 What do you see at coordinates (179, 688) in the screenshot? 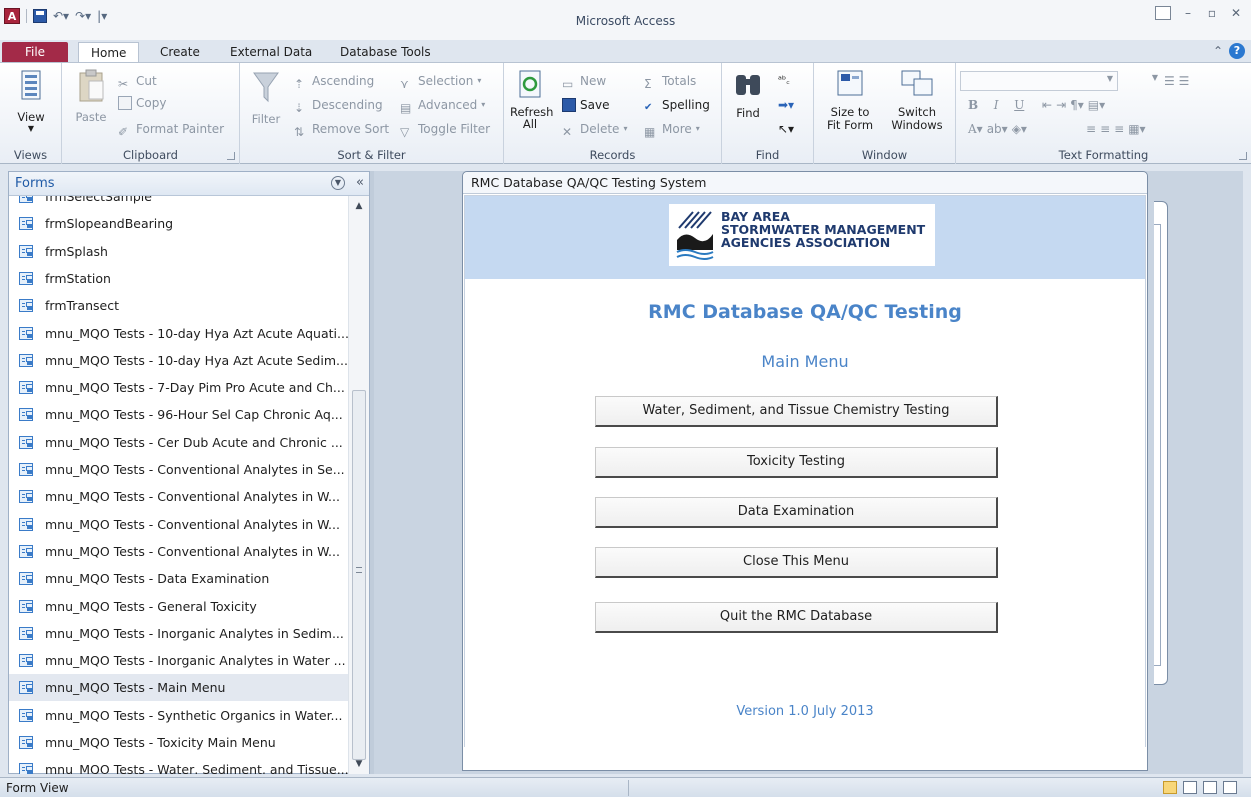
I see `nav-form-item: mnu_MQO Tests - Main Menu` at bounding box center [179, 688].